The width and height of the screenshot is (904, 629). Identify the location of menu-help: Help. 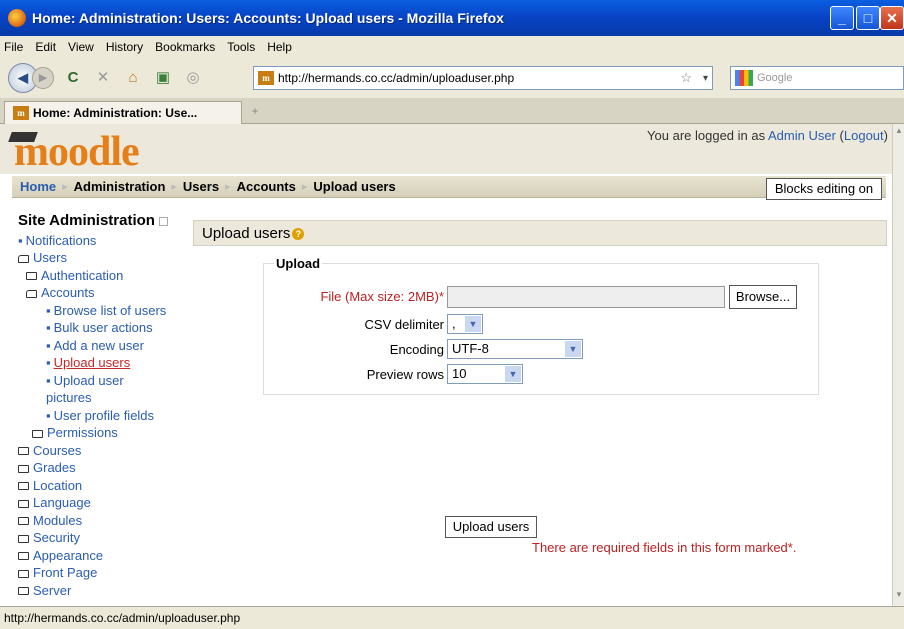
(279, 47).